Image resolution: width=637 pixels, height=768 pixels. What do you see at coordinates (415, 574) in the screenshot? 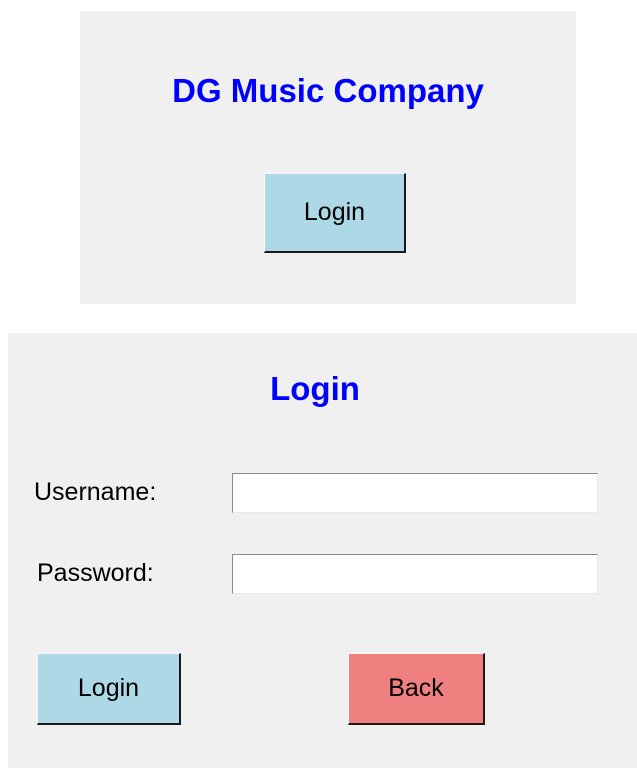
I see `password-input` at bounding box center [415, 574].